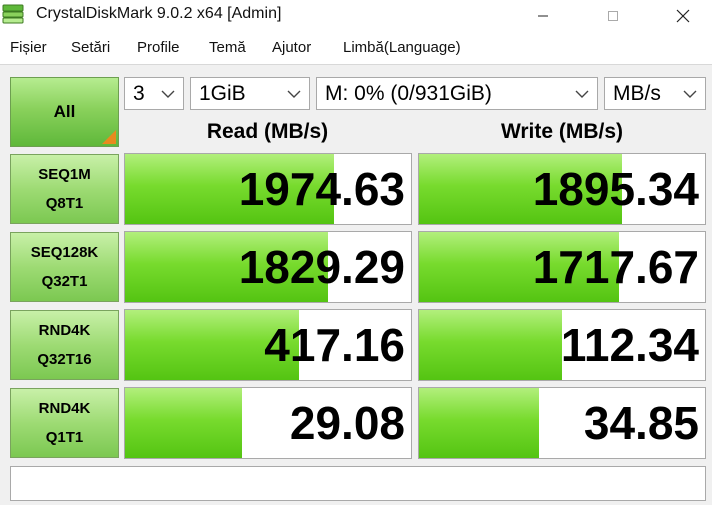 The image size is (712, 505). Describe the element at coordinates (139, 93) in the screenshot. I see `test-count-value: 3` at that location.